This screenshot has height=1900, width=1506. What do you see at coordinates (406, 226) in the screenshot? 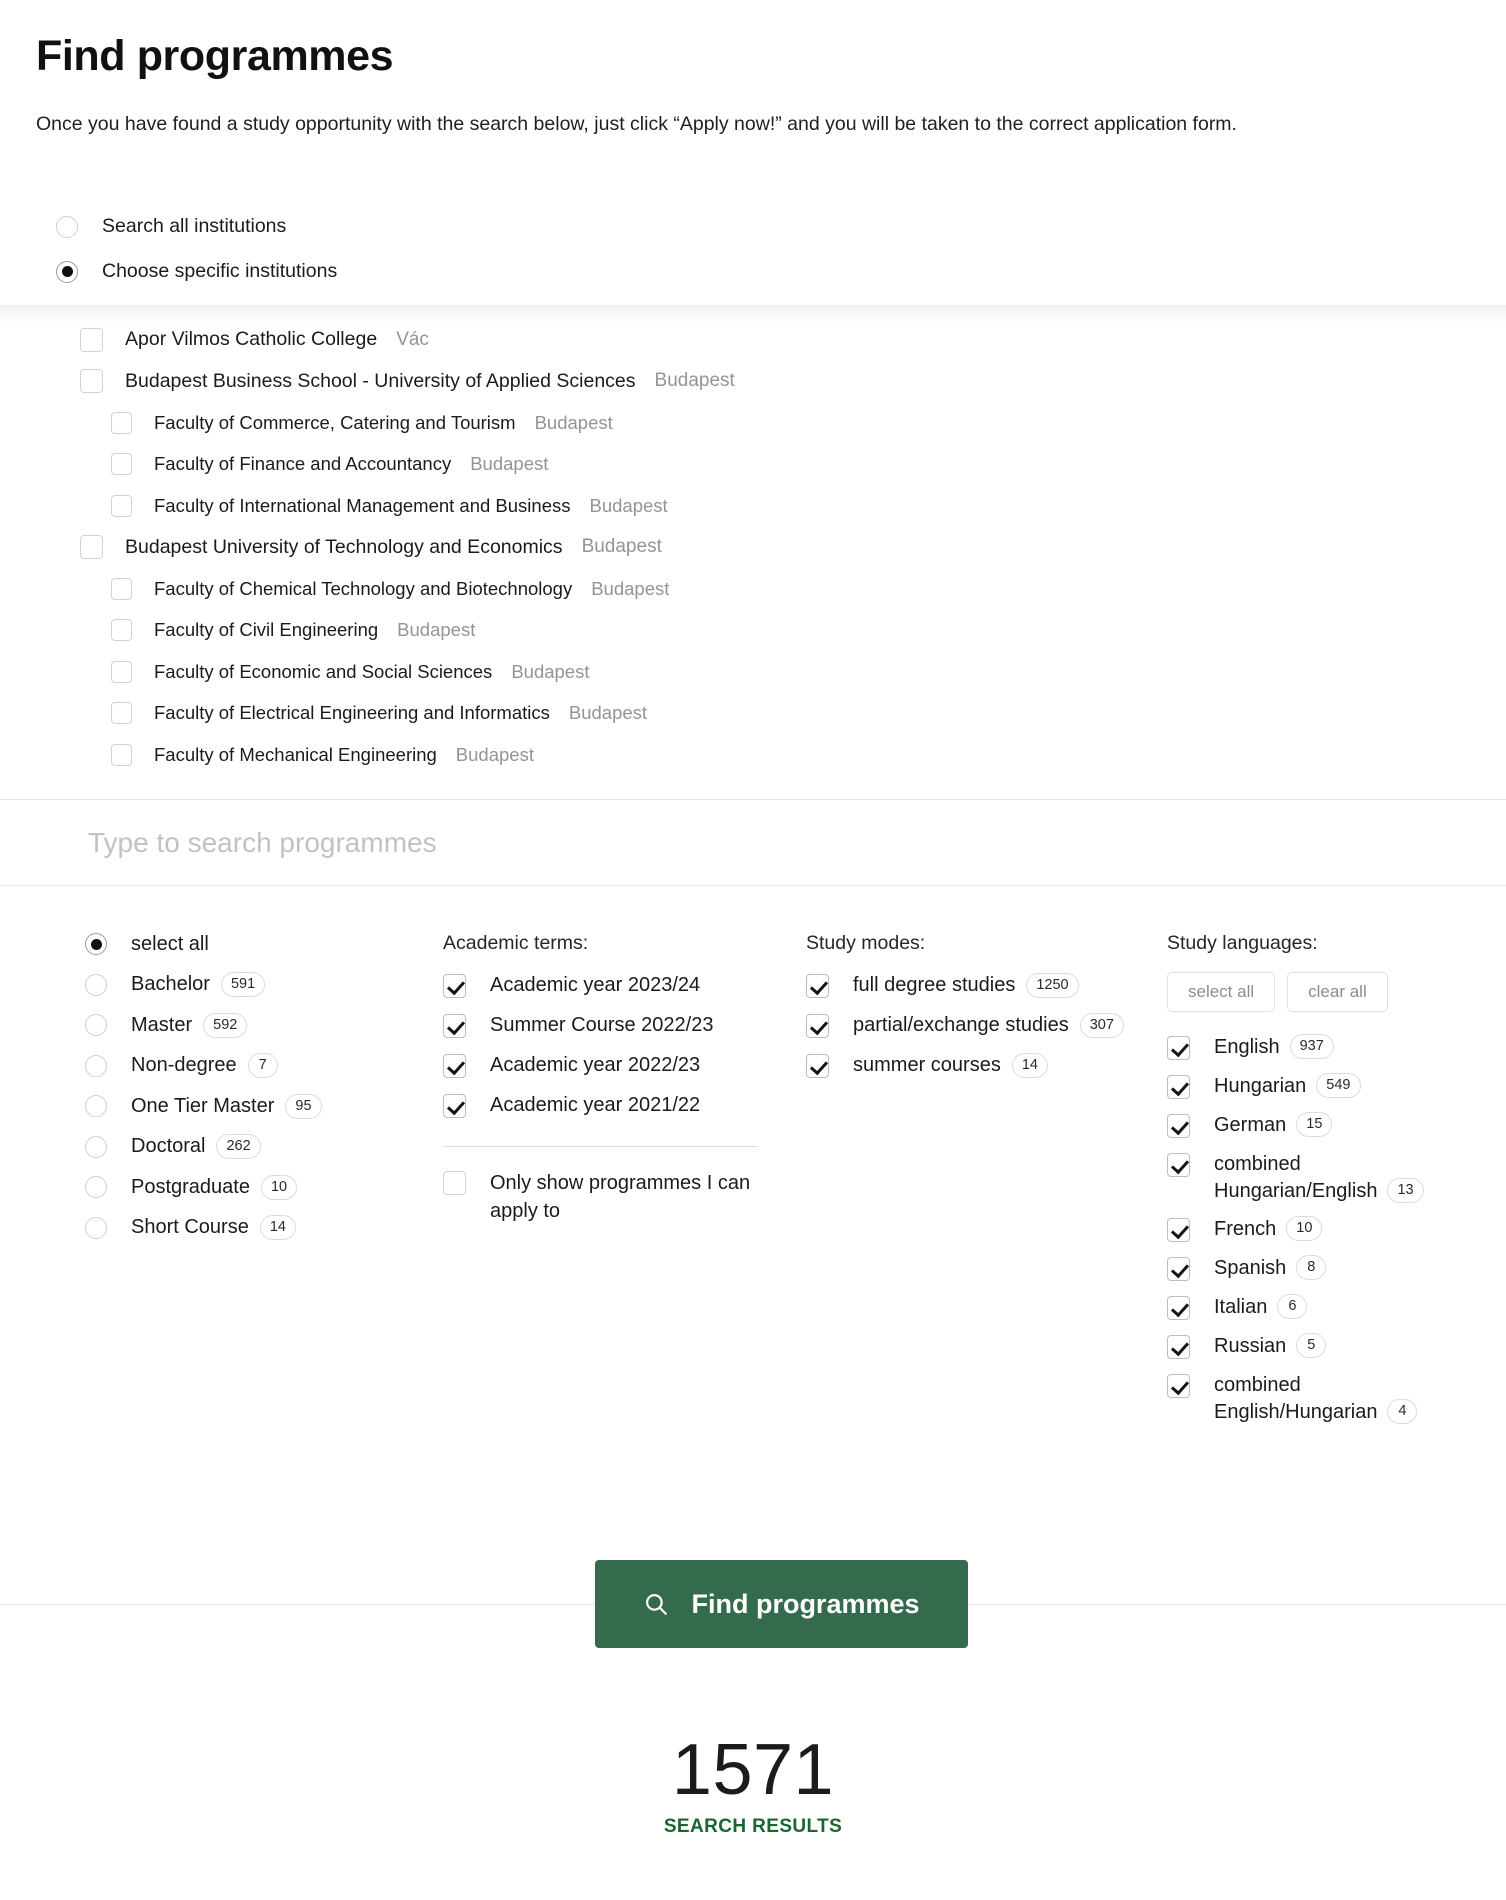
I see `scope-option-0: Search all institutions` at bounding box center [406, 226].